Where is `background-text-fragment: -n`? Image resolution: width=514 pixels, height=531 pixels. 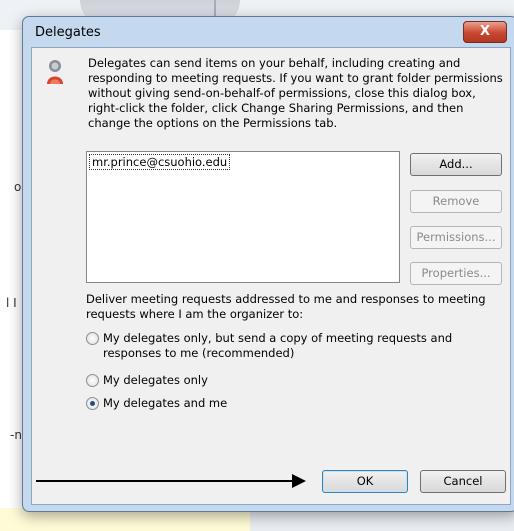
background-text-fragment: -n is located at coordinates (16, 435).